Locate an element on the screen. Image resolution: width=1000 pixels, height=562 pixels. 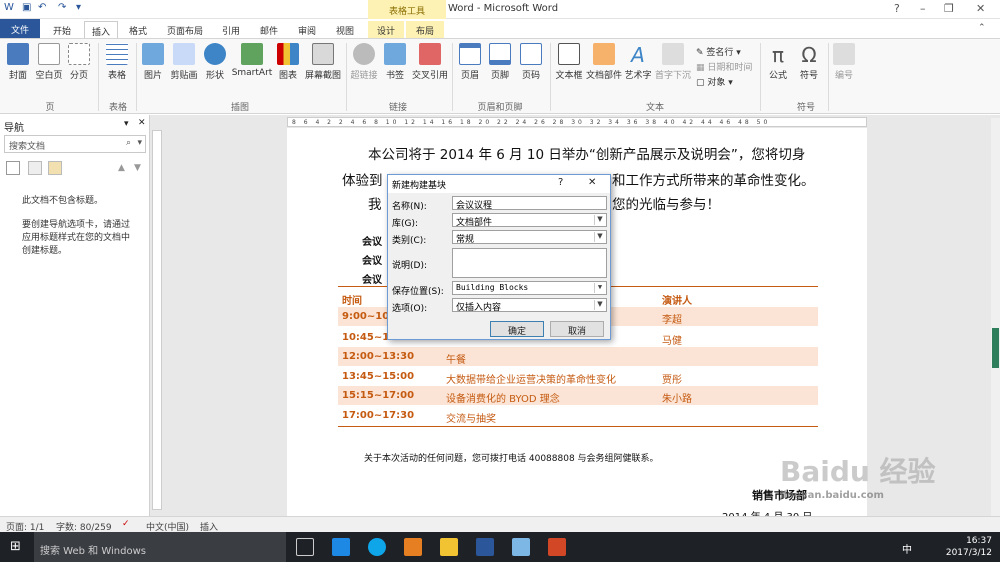
tab-references: 引用 is located at coordinates (231, 29).